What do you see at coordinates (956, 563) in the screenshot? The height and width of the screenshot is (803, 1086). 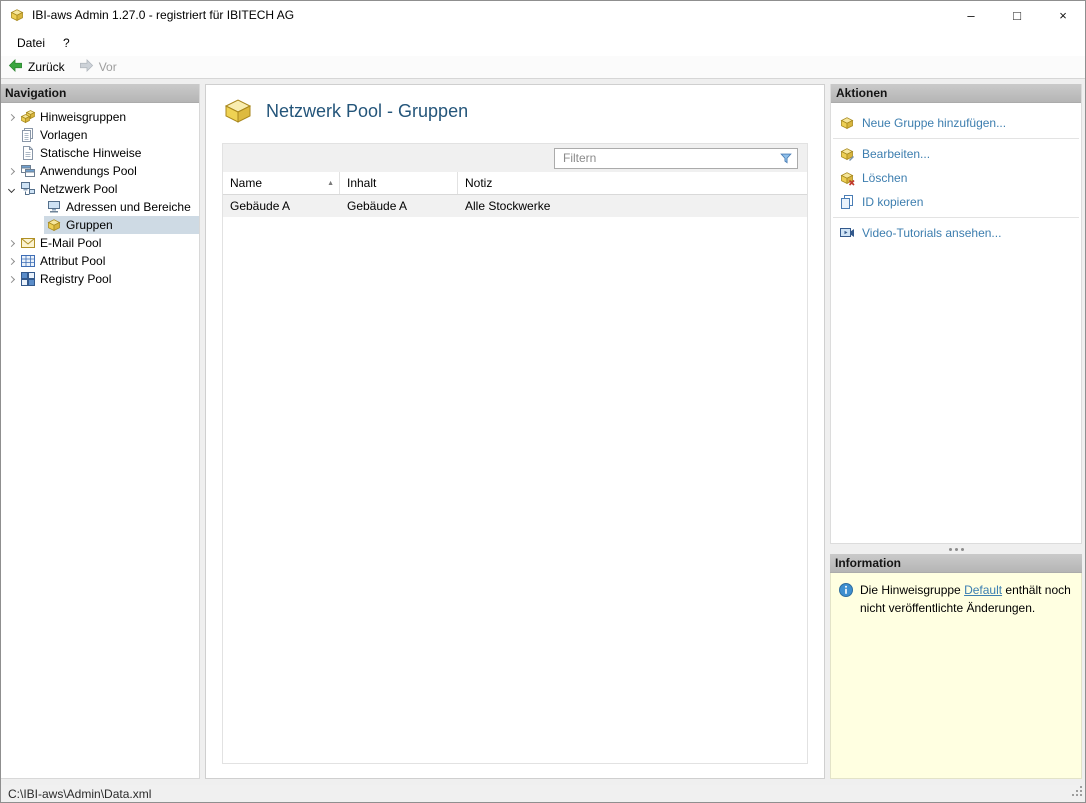 I see `information-panel-header: Information` at bounding box center [956, 563].